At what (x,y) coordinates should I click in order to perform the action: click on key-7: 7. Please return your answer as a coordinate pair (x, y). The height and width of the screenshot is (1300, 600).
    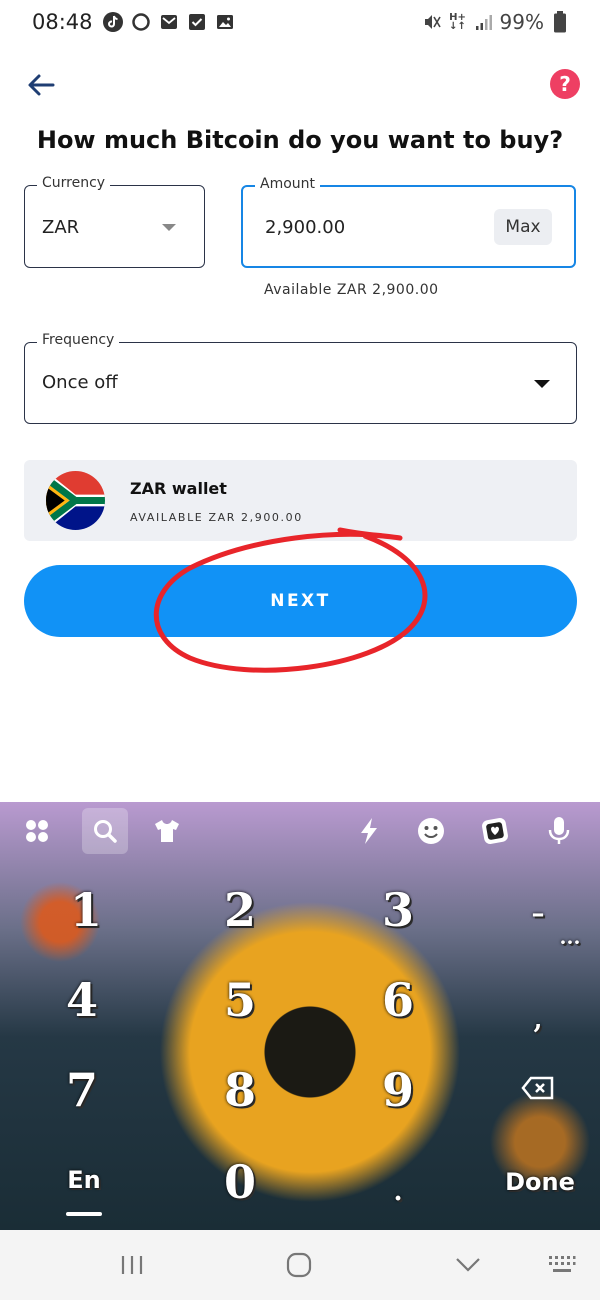
    Looking at the image, I should click on (82, 1090).